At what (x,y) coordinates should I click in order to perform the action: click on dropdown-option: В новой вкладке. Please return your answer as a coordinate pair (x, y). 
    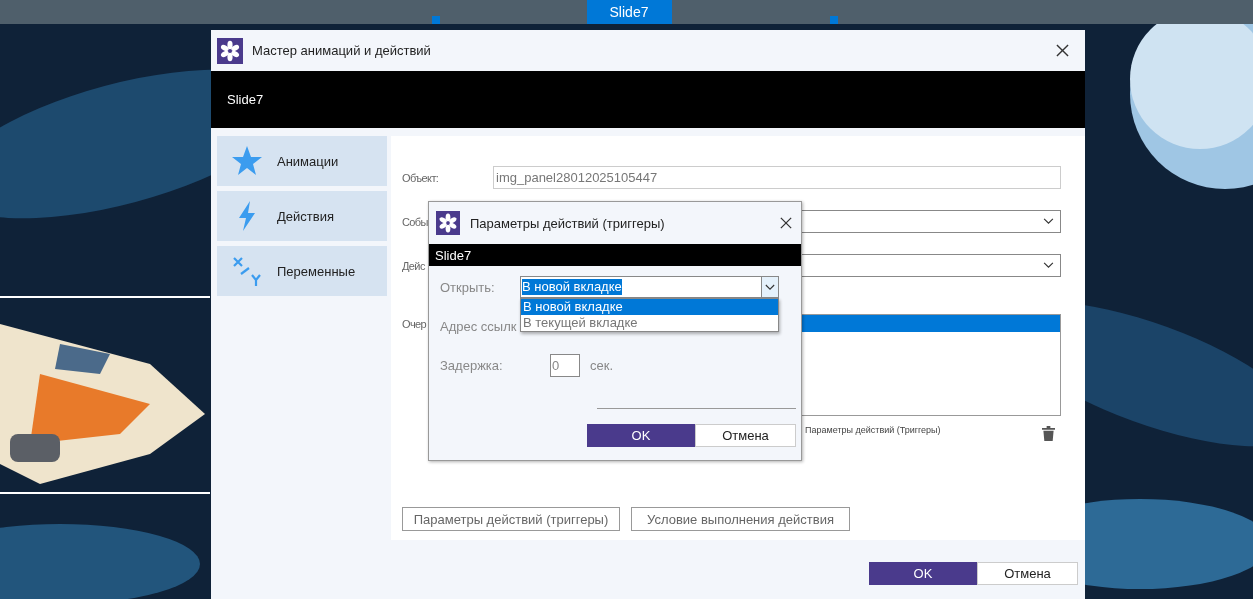
    Looking at the image, I should click on (649, 307).